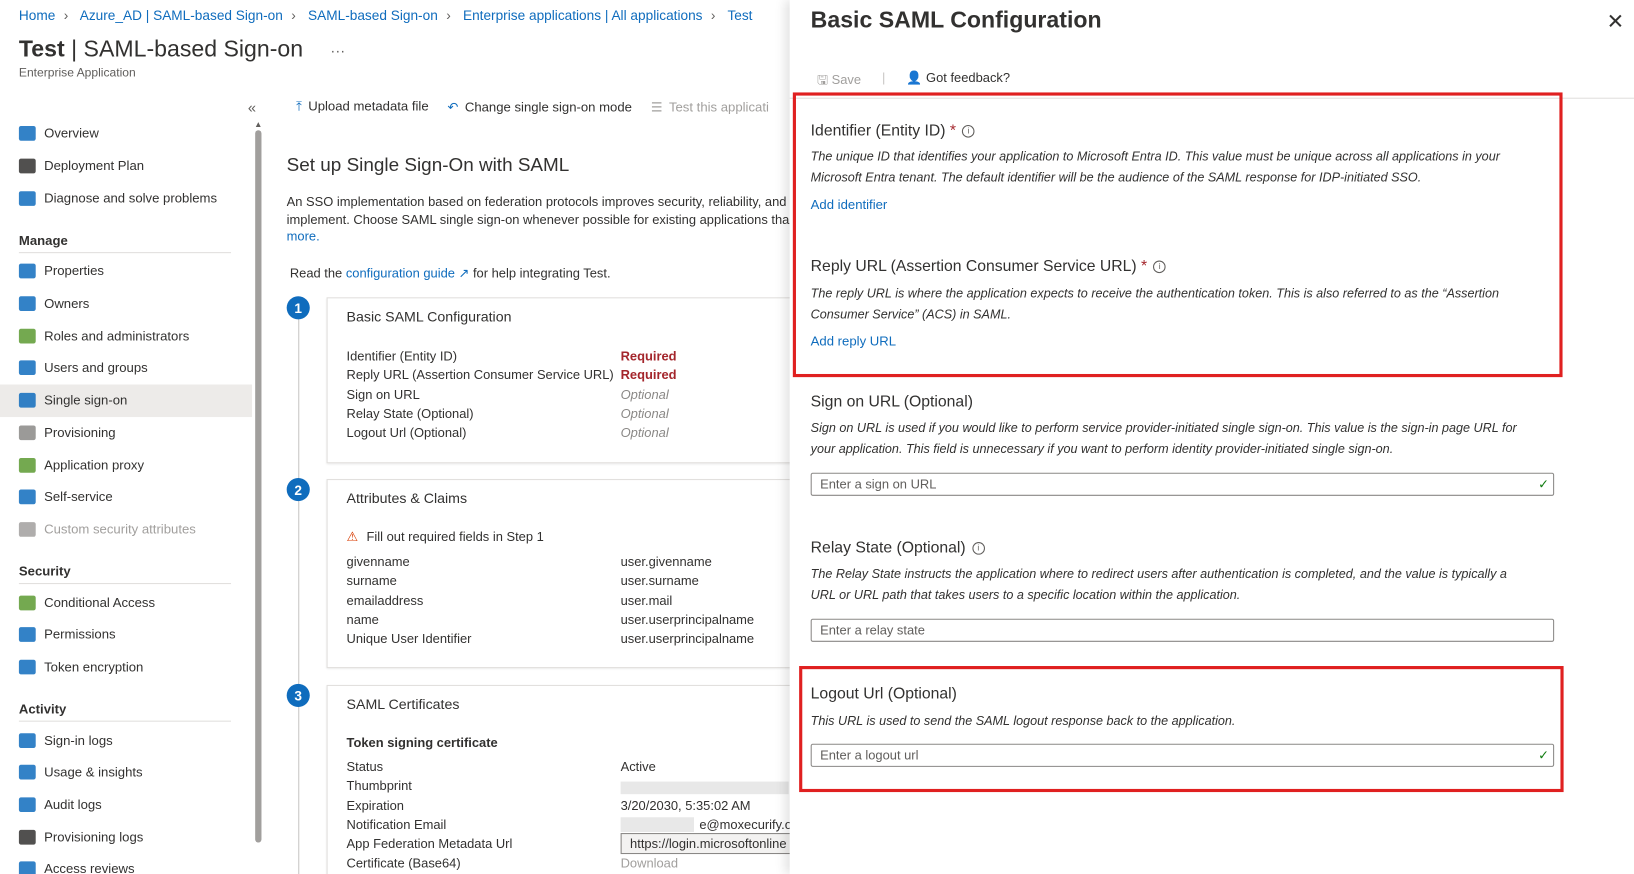 The height and width of the screenshot is (874, 1634). I want to click on download-link: Download, so click(649, 863).